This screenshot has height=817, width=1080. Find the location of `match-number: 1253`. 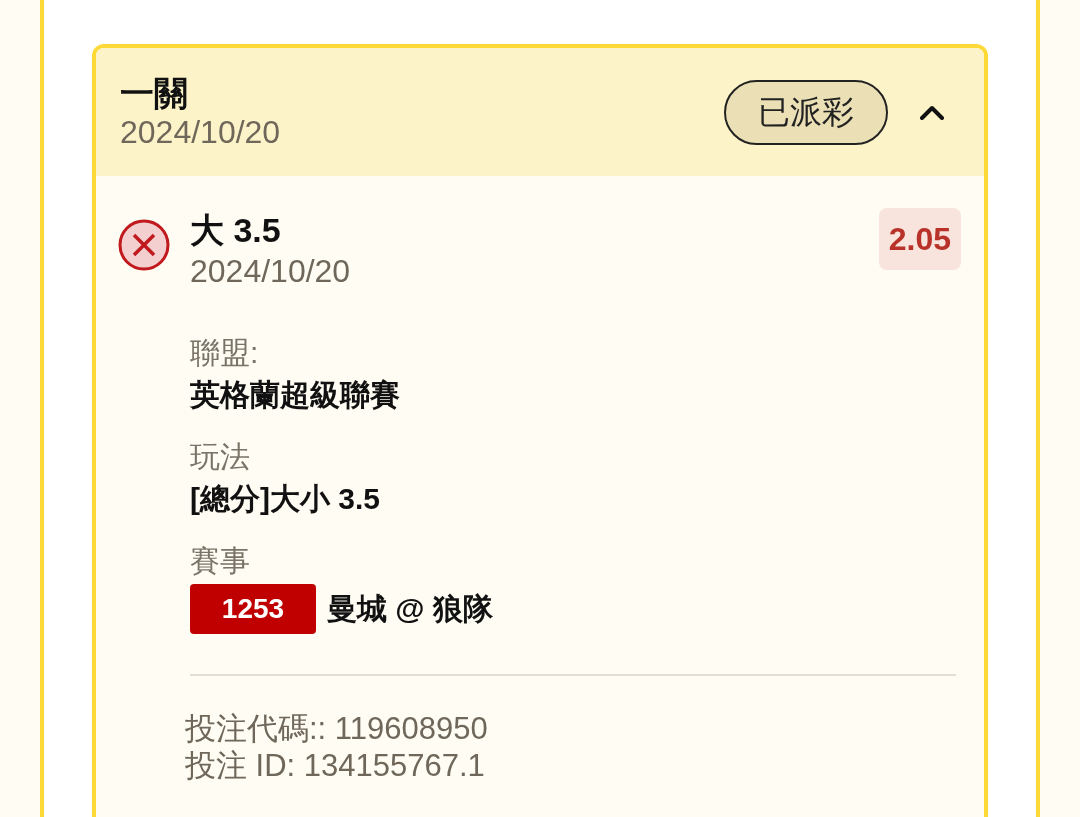

match-number: 1253 is located at coordinates (253, 609).